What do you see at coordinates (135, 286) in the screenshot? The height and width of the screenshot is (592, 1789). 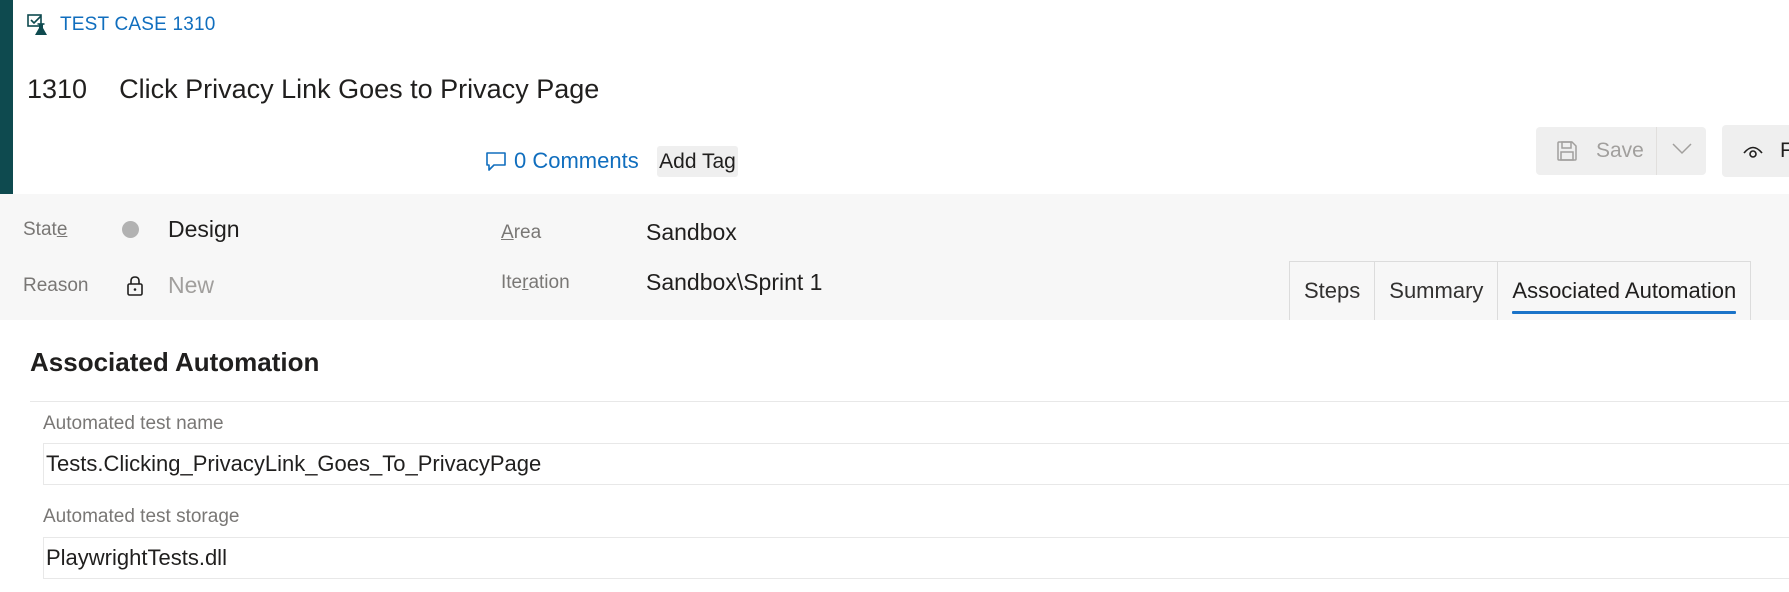 I see `lock-icon` at bounding box center [135, 286].